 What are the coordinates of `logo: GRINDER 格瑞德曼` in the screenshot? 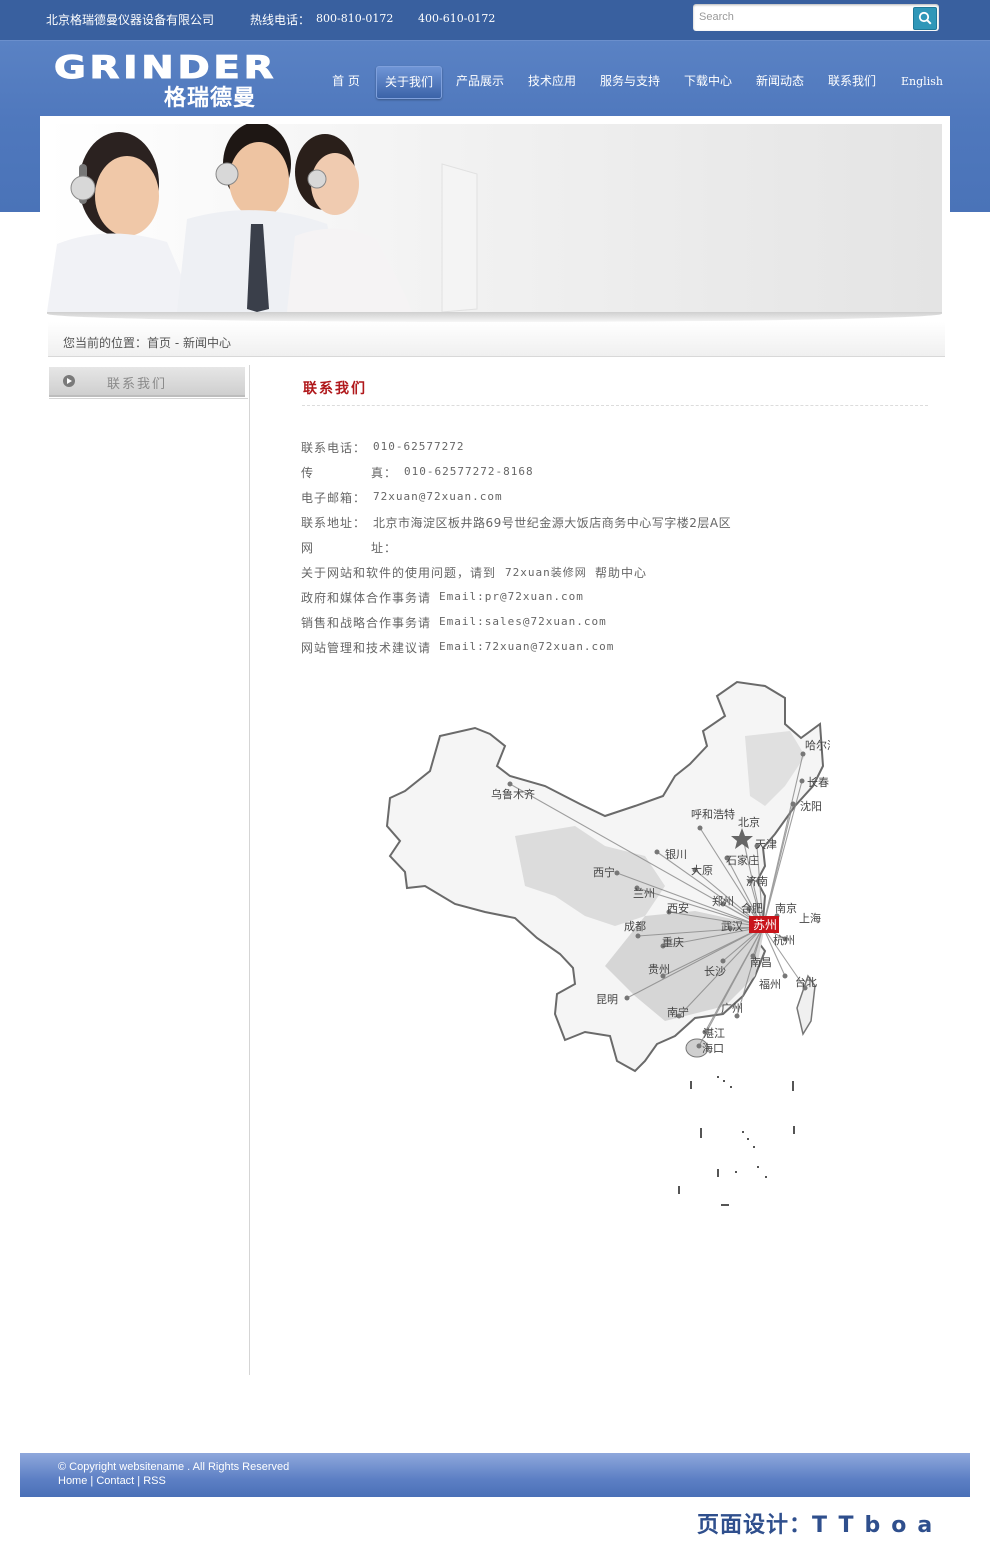 It's located at (163, 82).